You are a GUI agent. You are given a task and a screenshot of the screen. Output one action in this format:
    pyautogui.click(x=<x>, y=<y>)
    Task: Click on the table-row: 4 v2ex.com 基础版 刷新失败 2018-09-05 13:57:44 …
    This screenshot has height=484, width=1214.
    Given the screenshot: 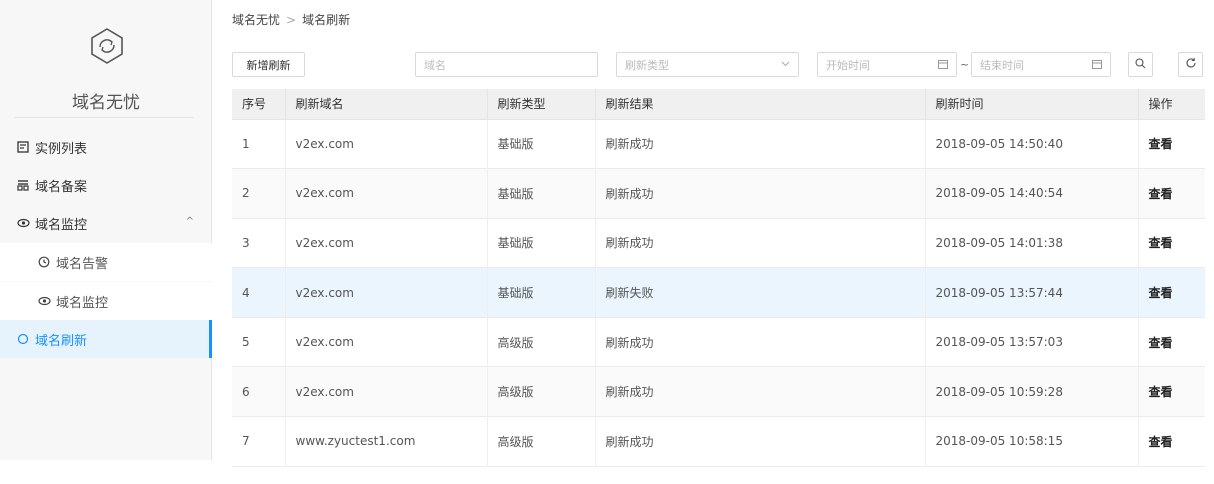 What is the action you would take?
    pyautogui.click(x=718, y=292)
    